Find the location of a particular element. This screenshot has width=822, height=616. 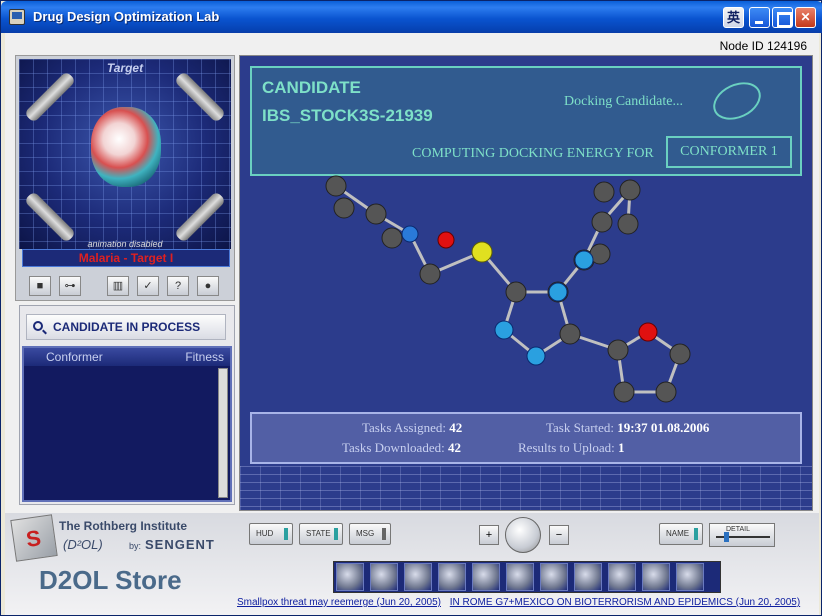

name-toggle: NAME is located at coordinates (681, 534).